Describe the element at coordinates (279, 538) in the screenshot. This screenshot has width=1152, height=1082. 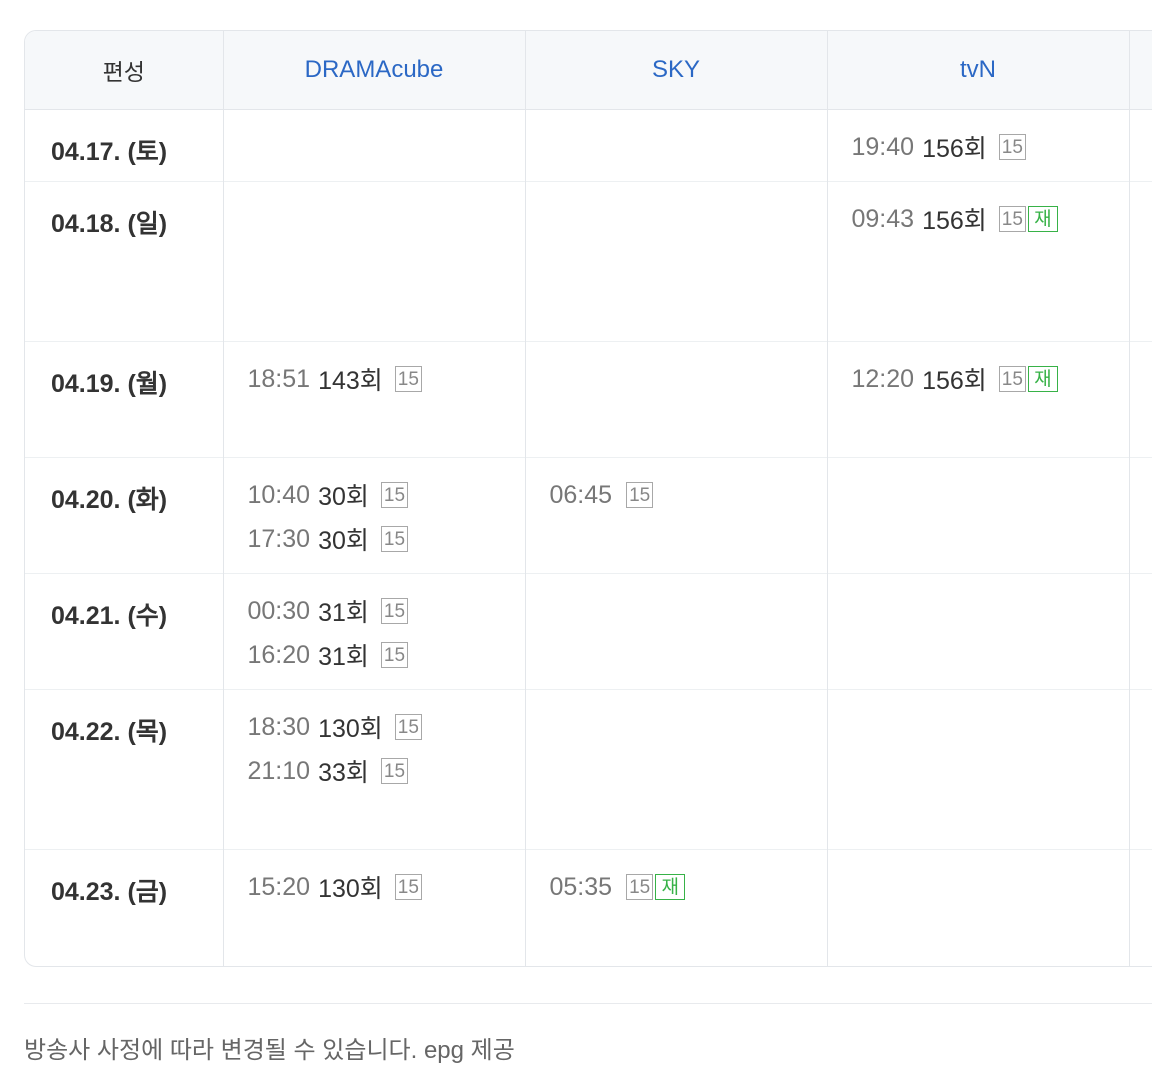
I see `broadcast-time: 17:30` at that location.